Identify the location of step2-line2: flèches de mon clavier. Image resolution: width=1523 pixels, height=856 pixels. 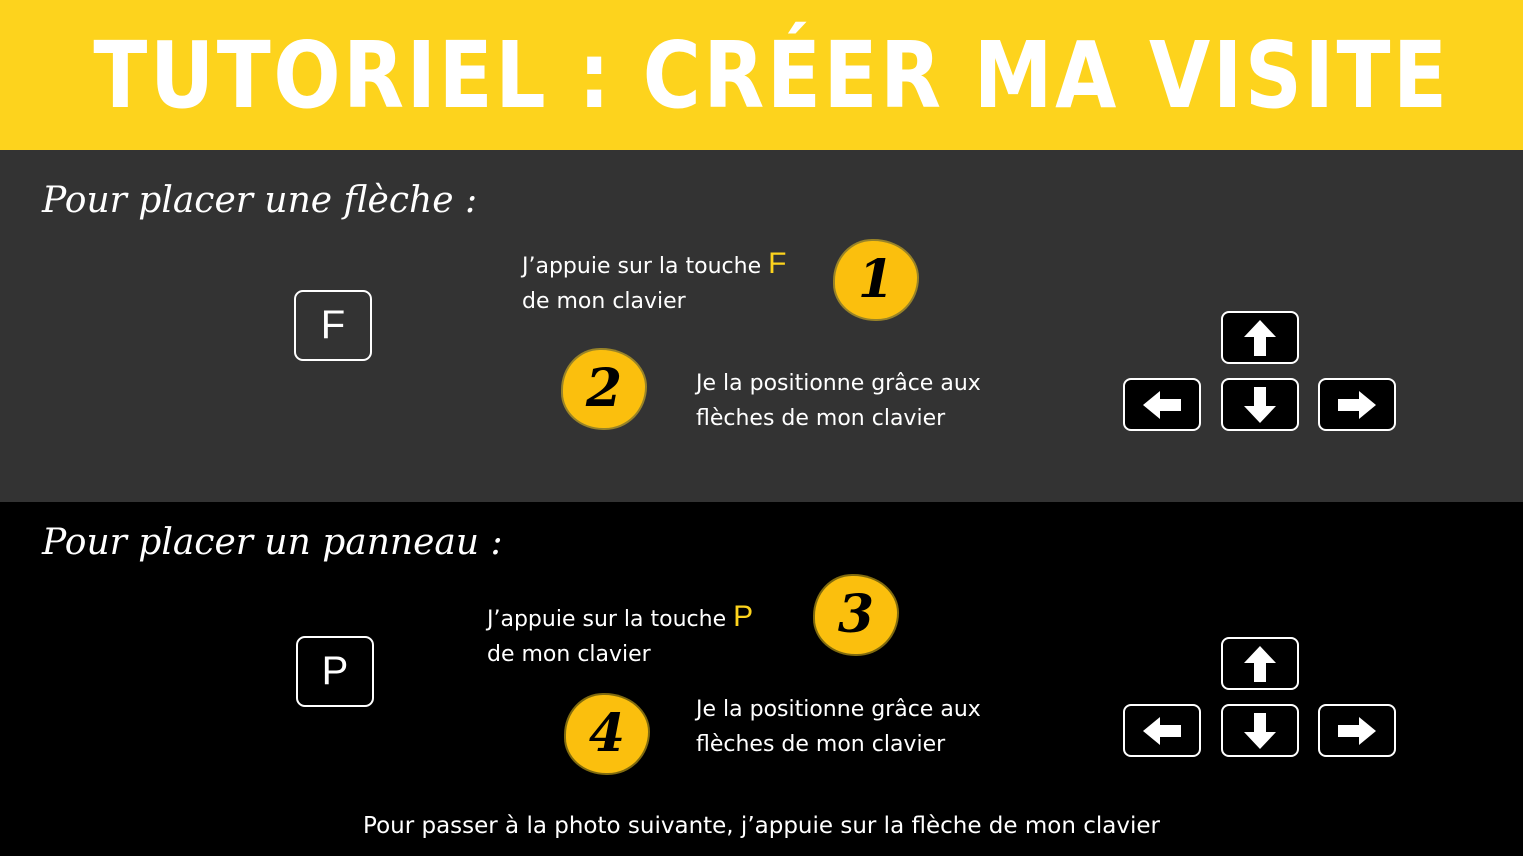
(821, 418).